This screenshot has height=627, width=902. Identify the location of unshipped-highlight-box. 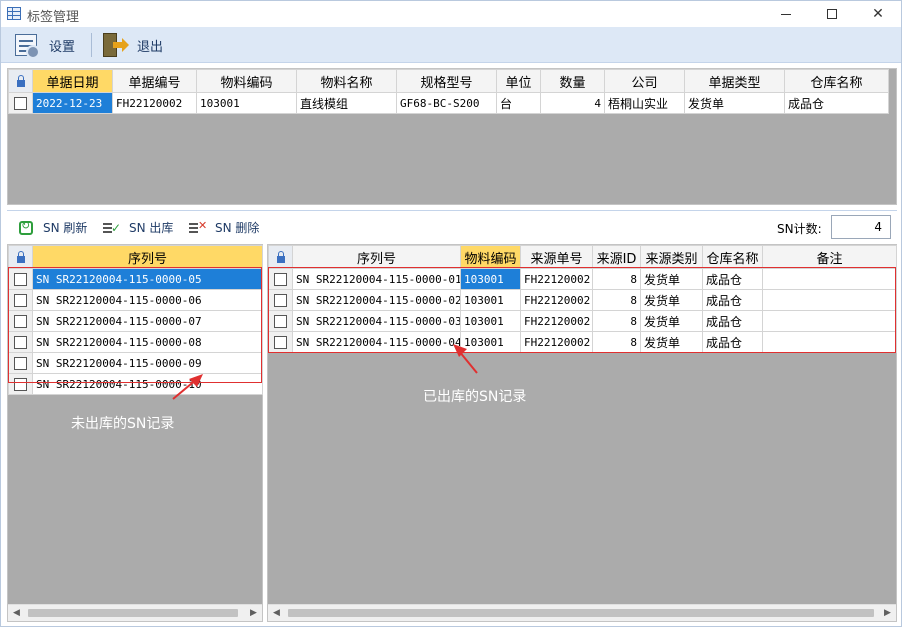
(135, 325).